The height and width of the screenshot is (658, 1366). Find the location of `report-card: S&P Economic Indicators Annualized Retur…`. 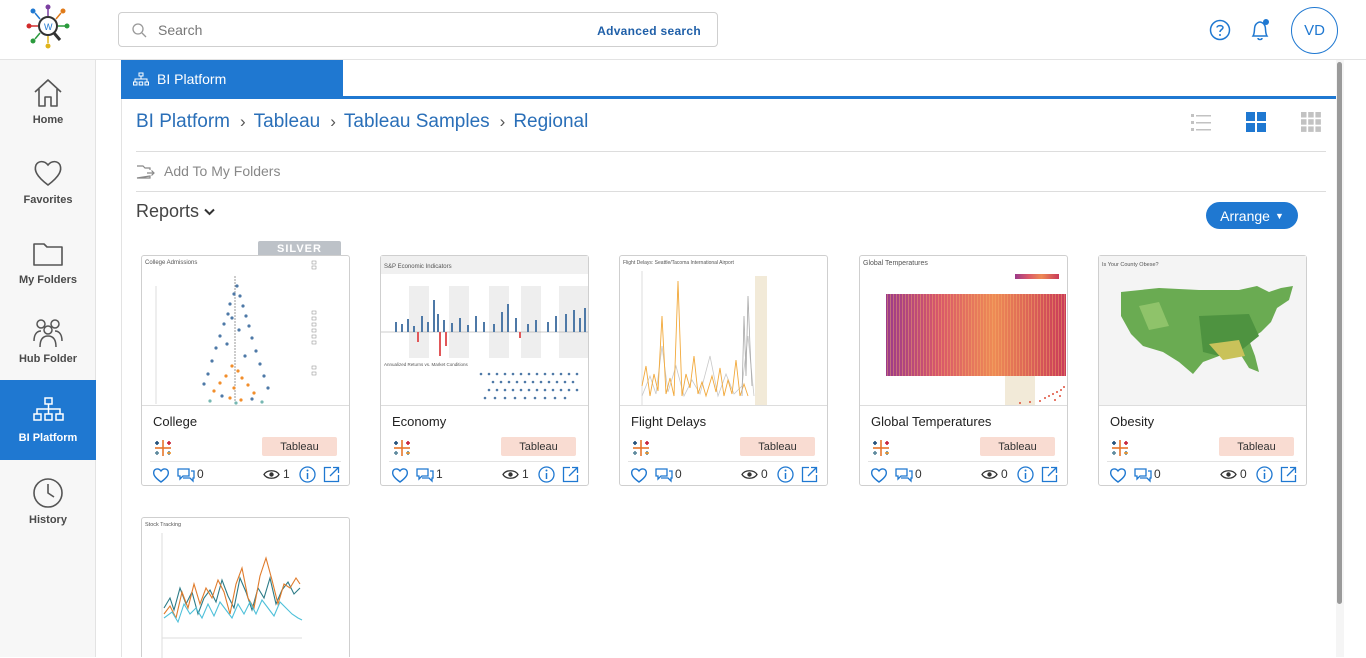

report-card: S&P Economic Indicators Annualized Retur… is located at coordinates (484, 370).